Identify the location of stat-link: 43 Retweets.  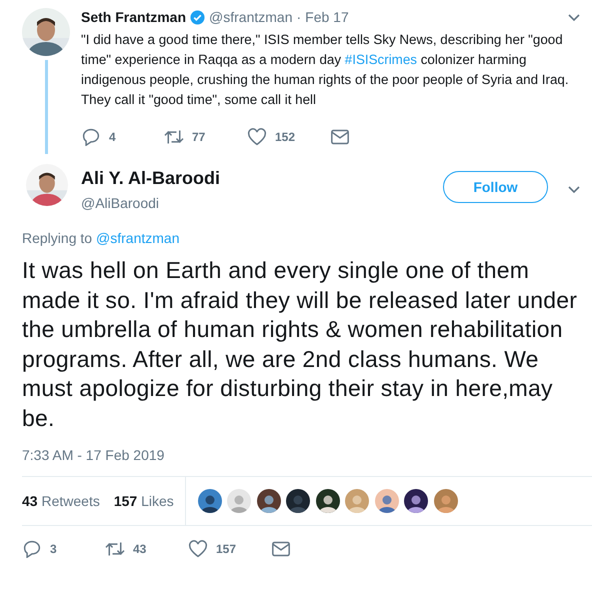
(61, 501).